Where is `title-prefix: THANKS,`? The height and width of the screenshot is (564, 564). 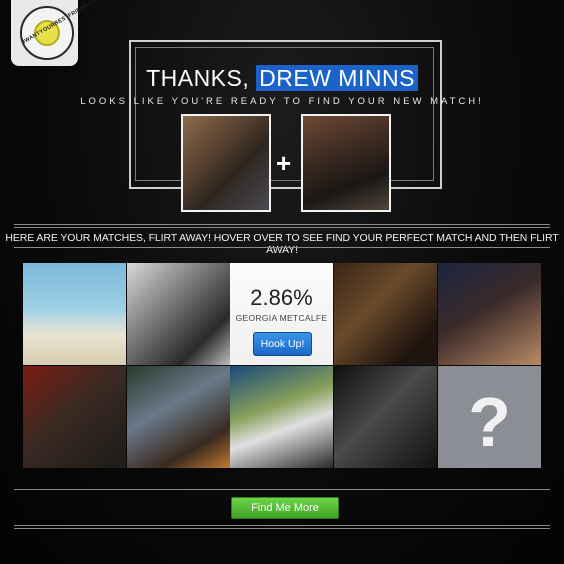
title-prefix: THANKS, is located at coordinates (198, 78).